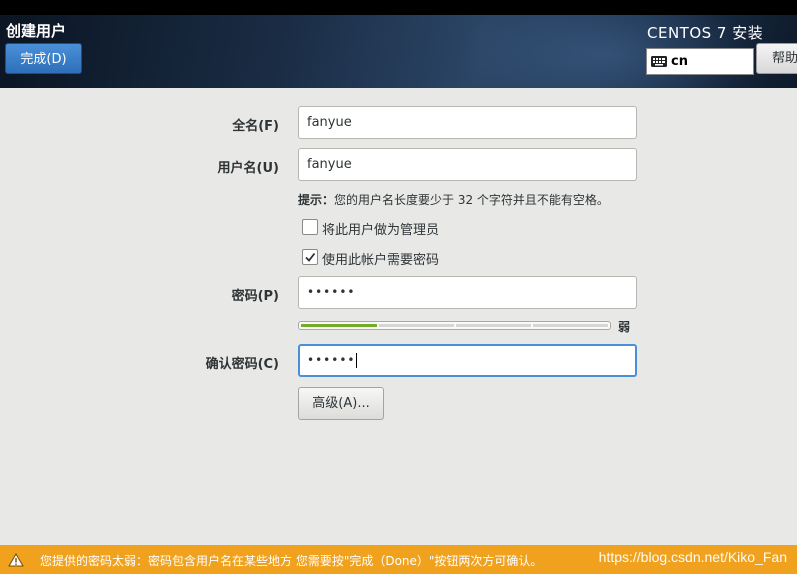 Image resolution: width=797 pixels, height=574 pixels. Describe the element at coordinates (316, 200) in the screenshot. I see `hint-prefix: 提示：` at that location.